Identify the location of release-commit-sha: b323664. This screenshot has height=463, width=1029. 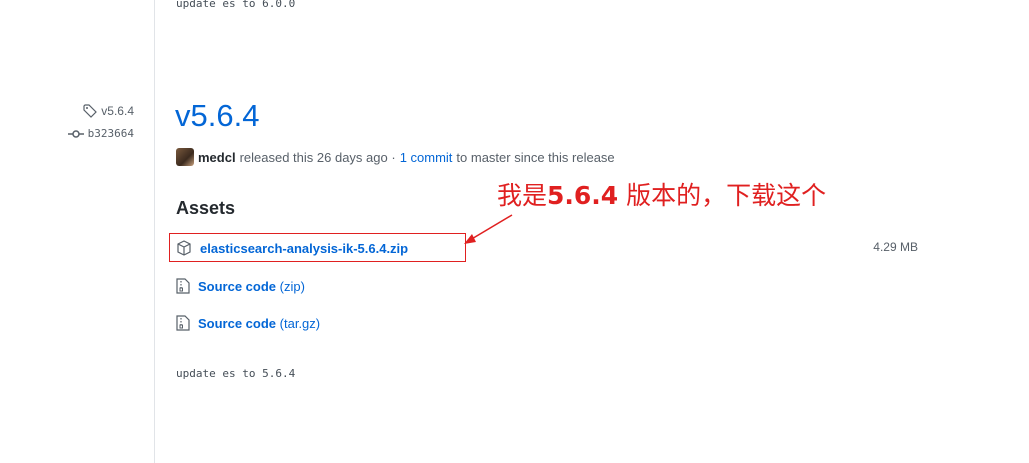
(110, 133).